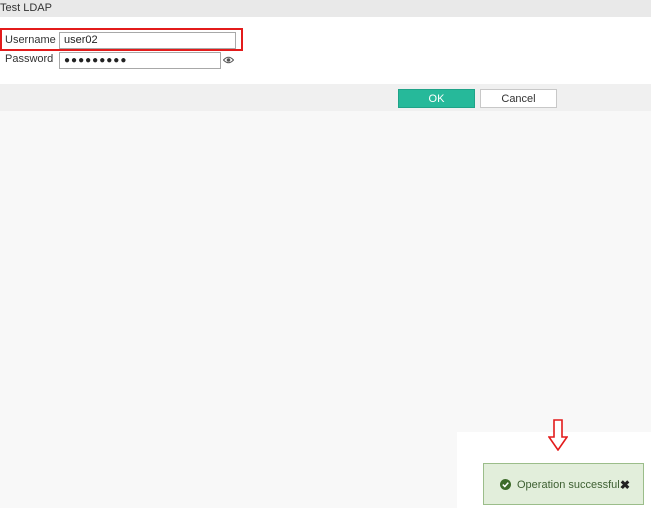 This screenshot has width=651, height=508. Describe the element at coordinates (505, 484) in the screenshot. I see `check-circle-icon` at that location.